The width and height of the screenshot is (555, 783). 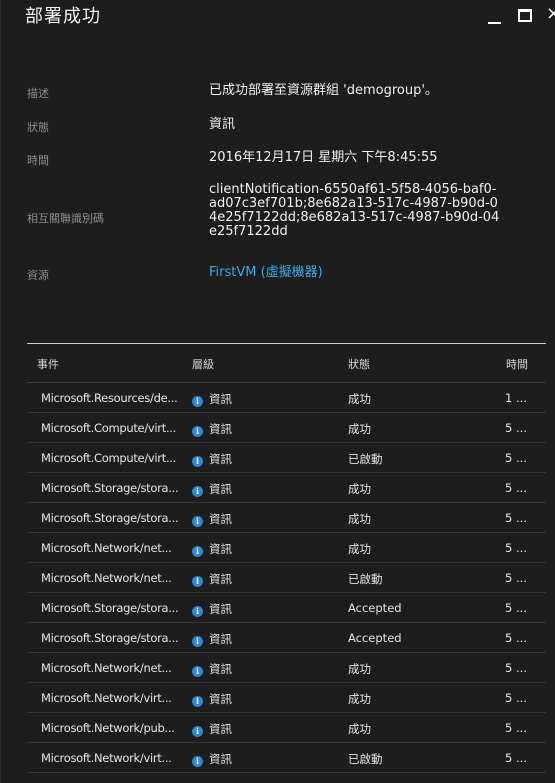 I want to click on column-header-status: 狀態, so click(x=359, y=364).